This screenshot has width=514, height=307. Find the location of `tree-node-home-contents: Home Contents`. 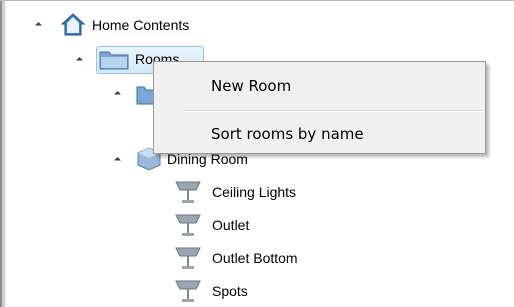

tree-node-home-contents: Home Contents is located at coordinates (124, 25).